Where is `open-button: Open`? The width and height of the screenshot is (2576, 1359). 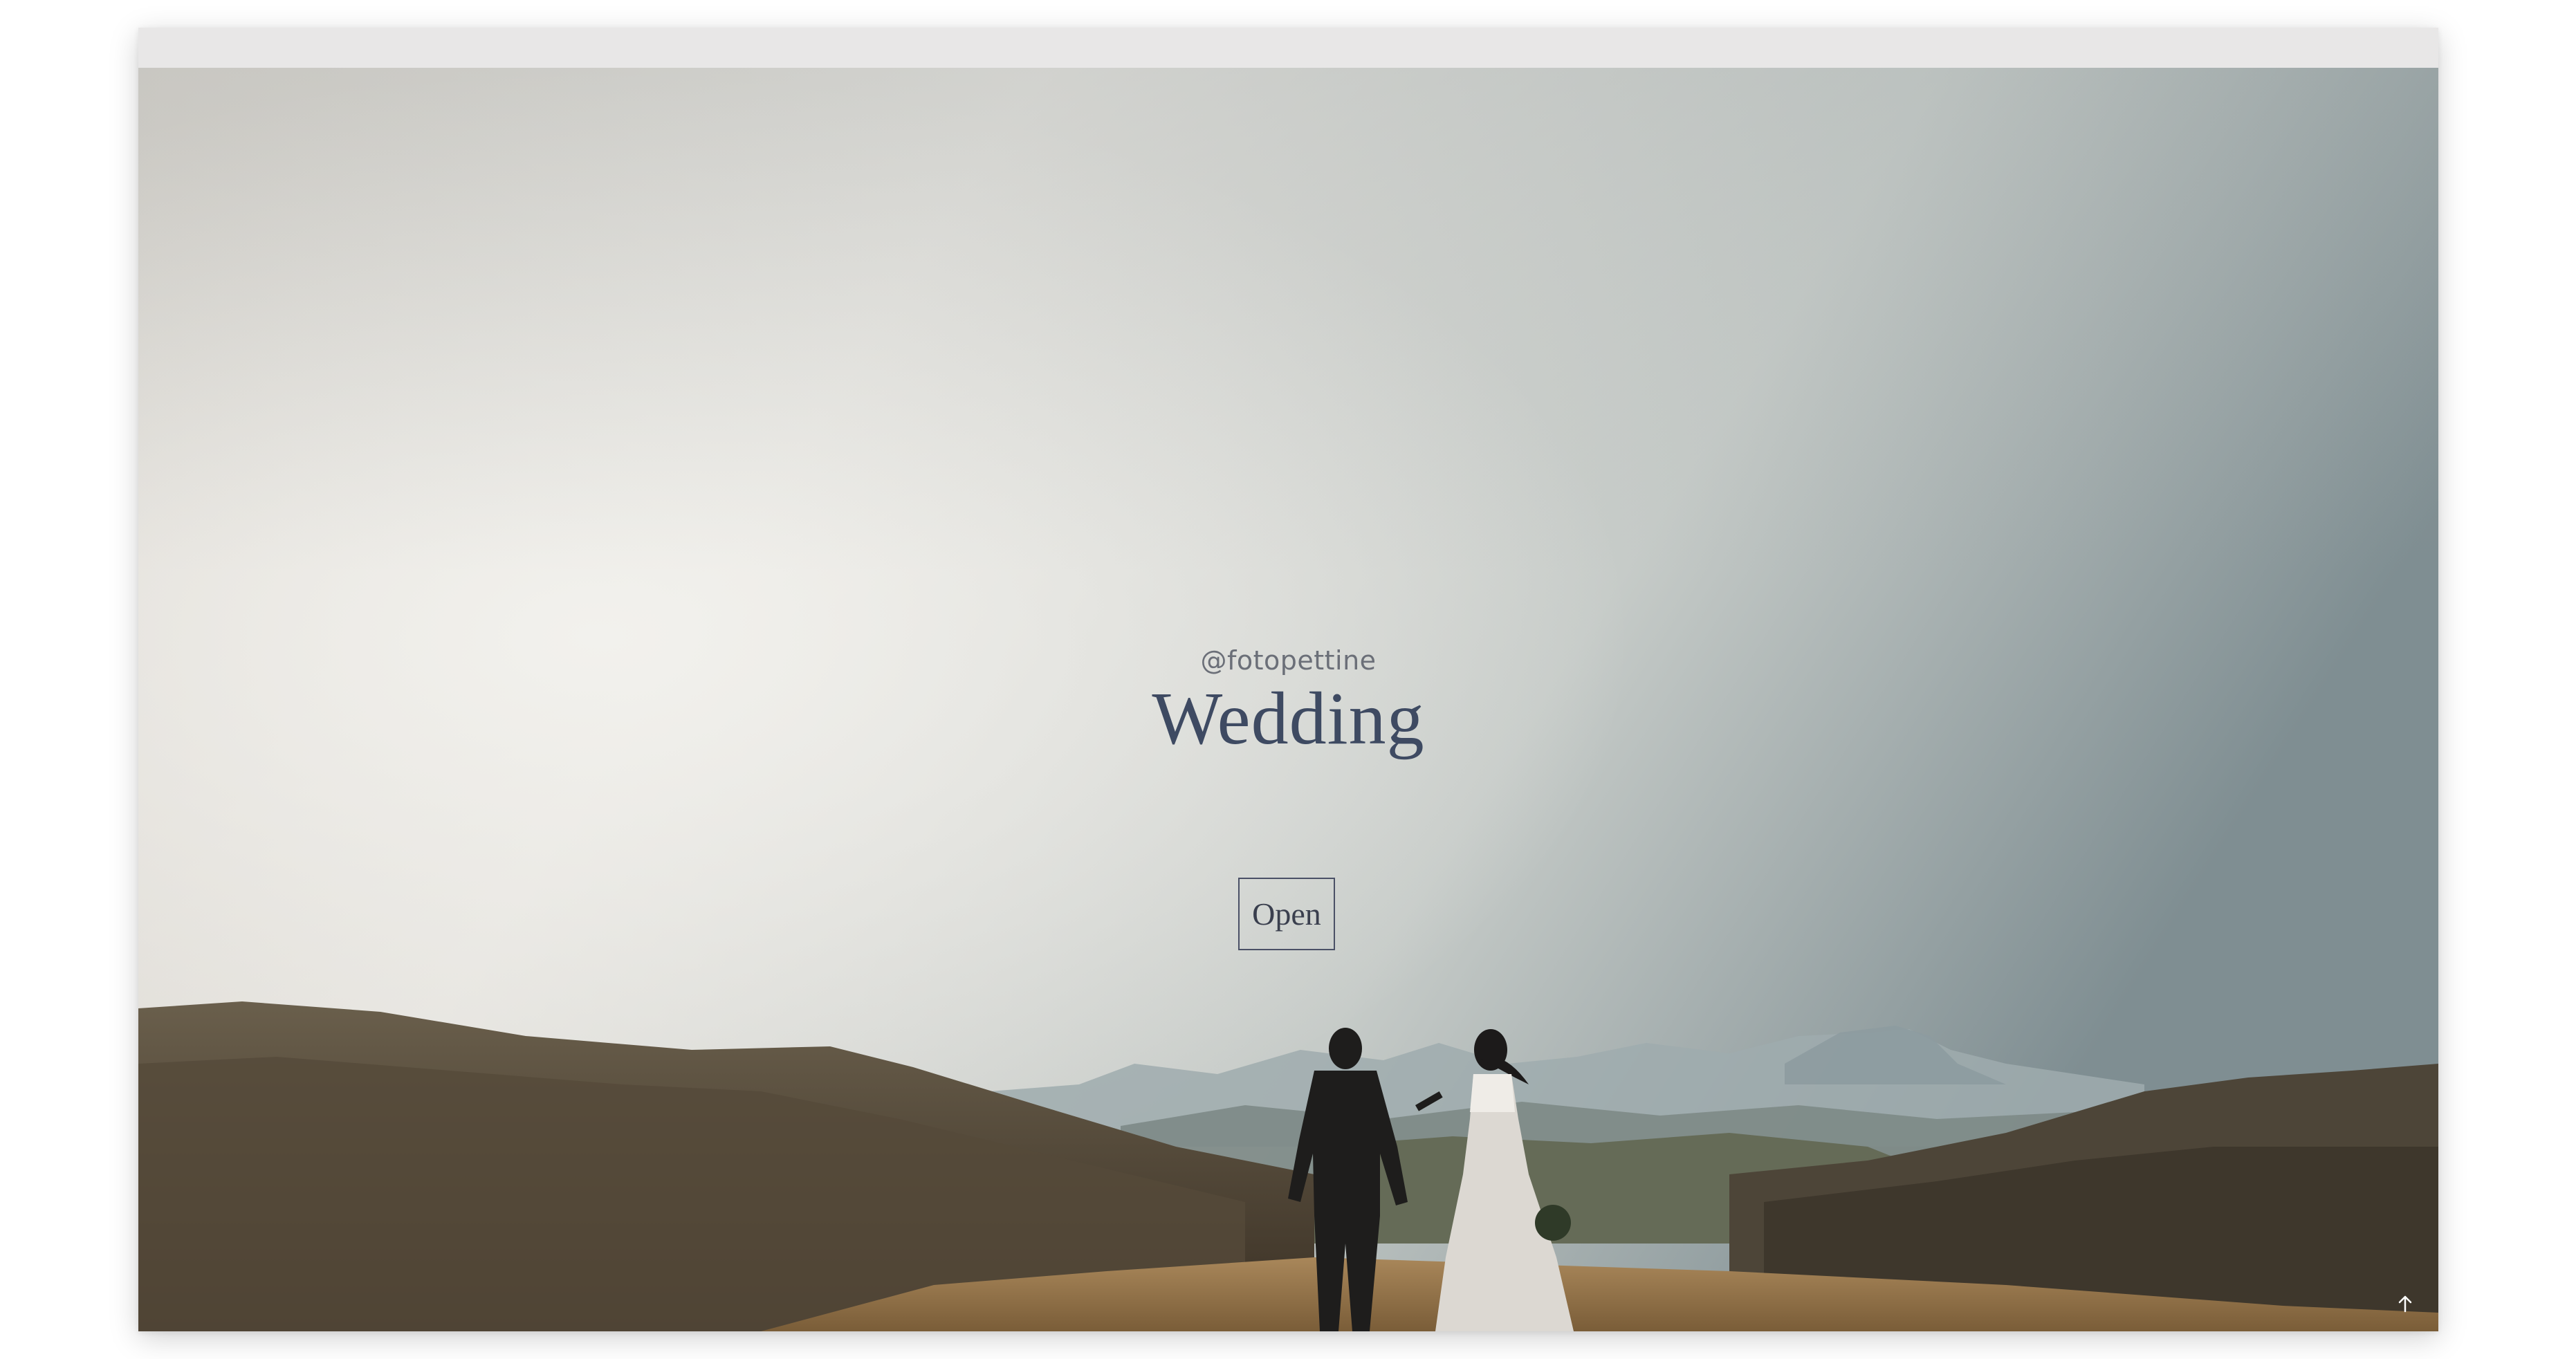
open-button: Open is located at coordinates (1286, 914).